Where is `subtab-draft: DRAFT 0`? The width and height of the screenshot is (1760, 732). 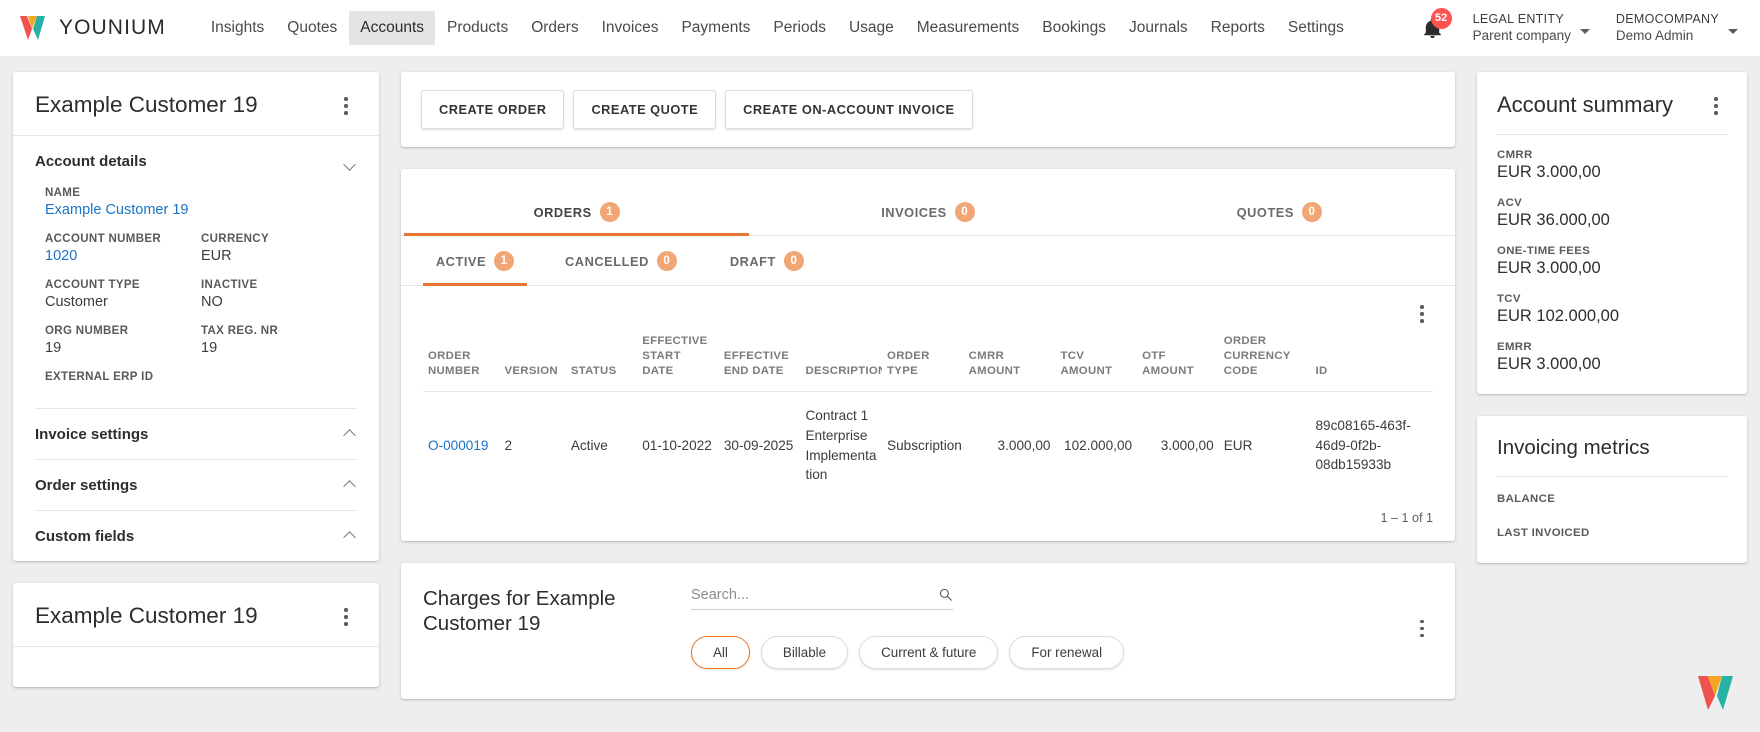
subtab-draft: DRAFT 0 is located at coordinates (767, 260).